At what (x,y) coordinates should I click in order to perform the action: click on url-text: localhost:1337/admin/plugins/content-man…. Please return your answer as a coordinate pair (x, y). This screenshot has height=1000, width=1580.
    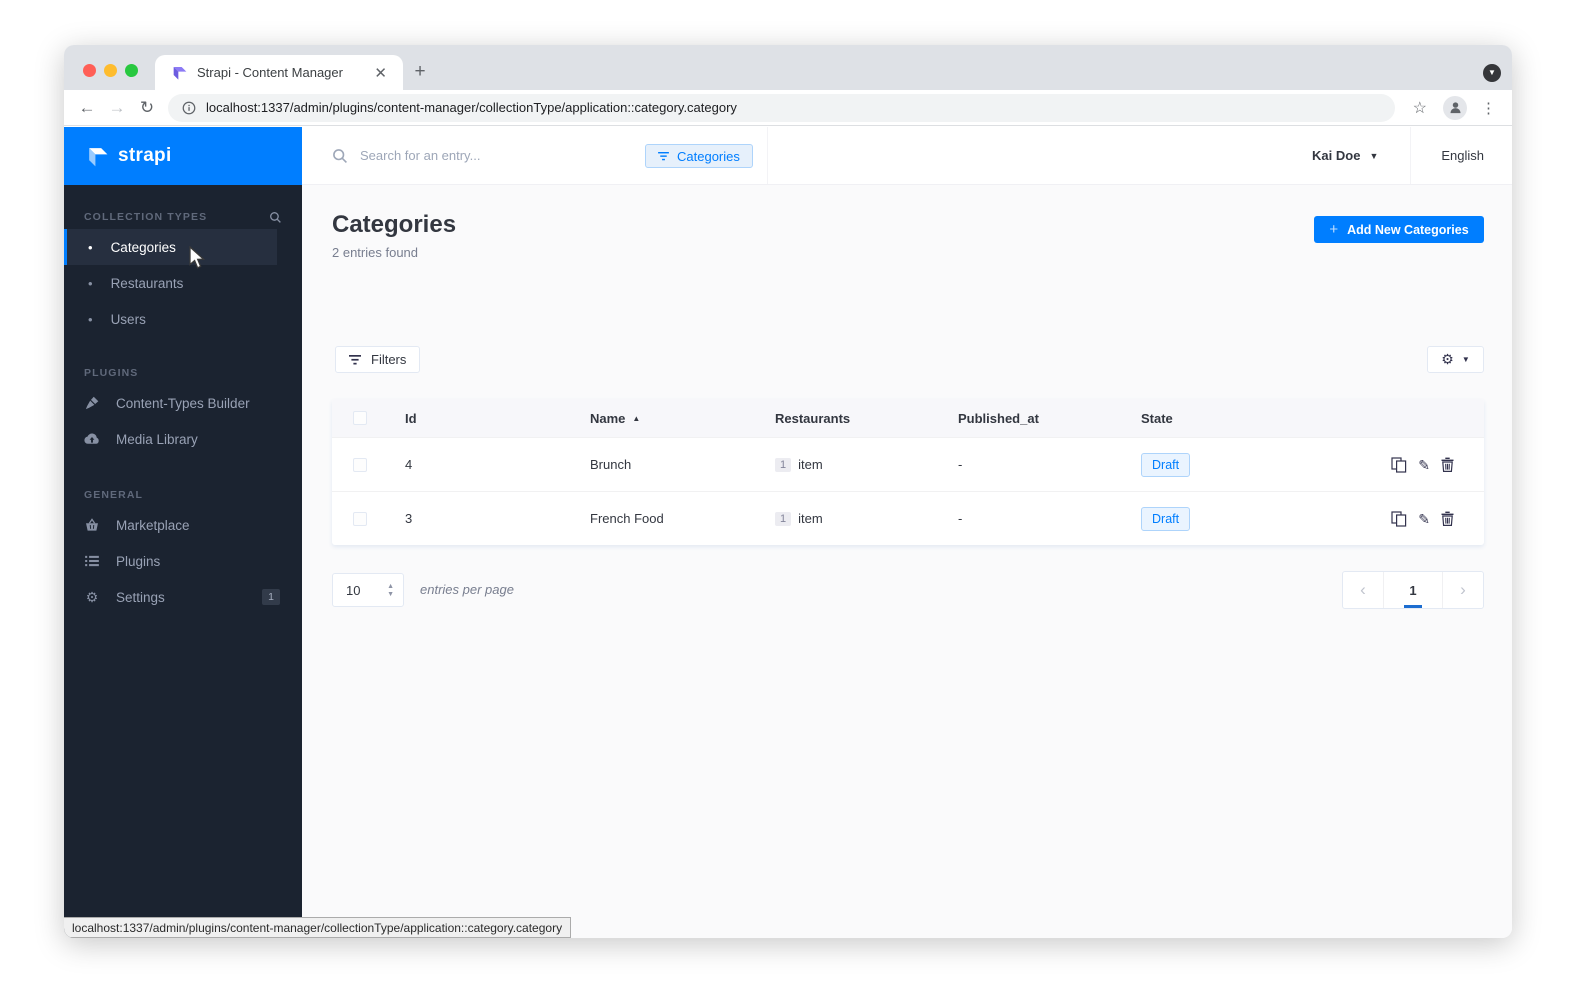
    Looking at the image, I should click on (471, 107).